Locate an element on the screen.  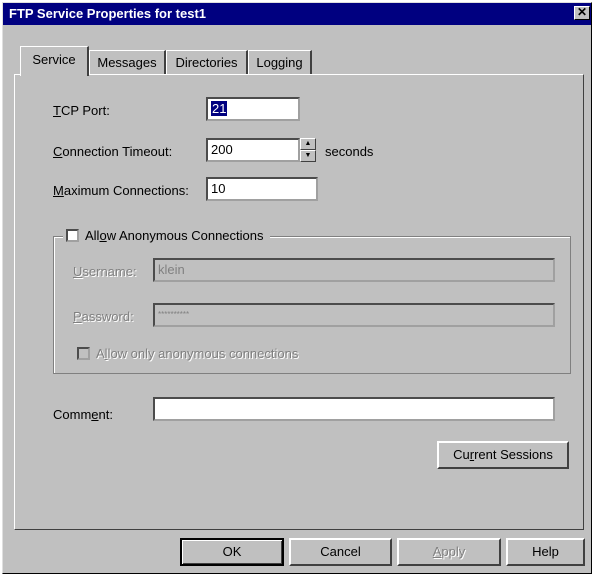
help-button: Help is located at coordinates (545, 552).